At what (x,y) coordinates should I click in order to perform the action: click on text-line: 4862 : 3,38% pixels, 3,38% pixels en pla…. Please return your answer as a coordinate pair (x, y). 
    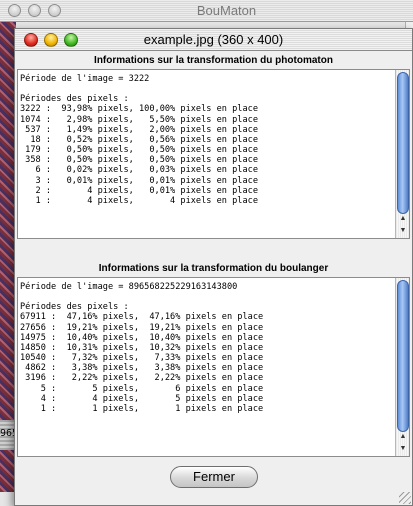
    Looking at the image, I should click on (142, 368).